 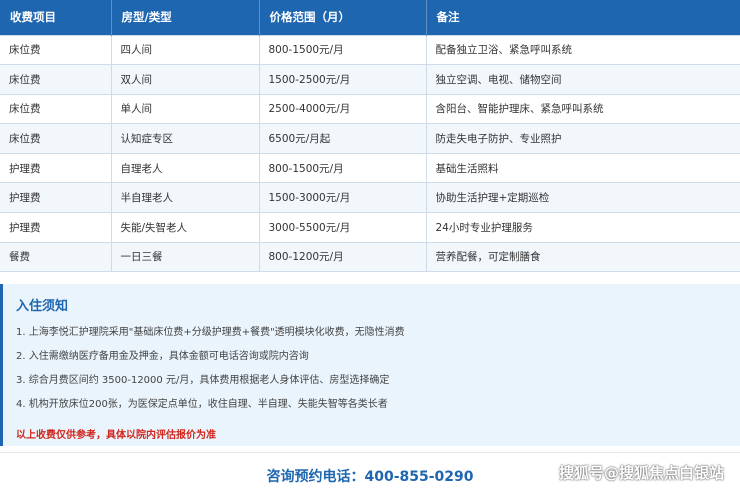 I want to click on notice-item: 2. 入住需缴纳医疗备用金及押金，具体金额可电话咨询或院内咨询, so click(x=162, y=356).